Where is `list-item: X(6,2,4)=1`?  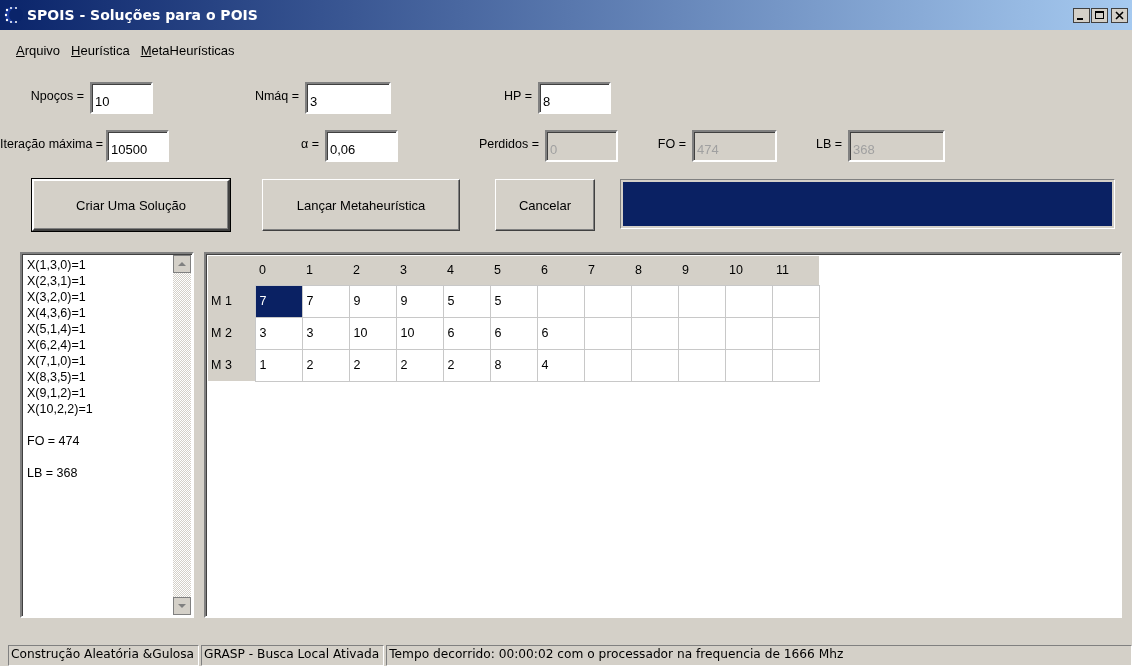 list-item: X(6,2,4)=1 is located at coordinates (100, 345).